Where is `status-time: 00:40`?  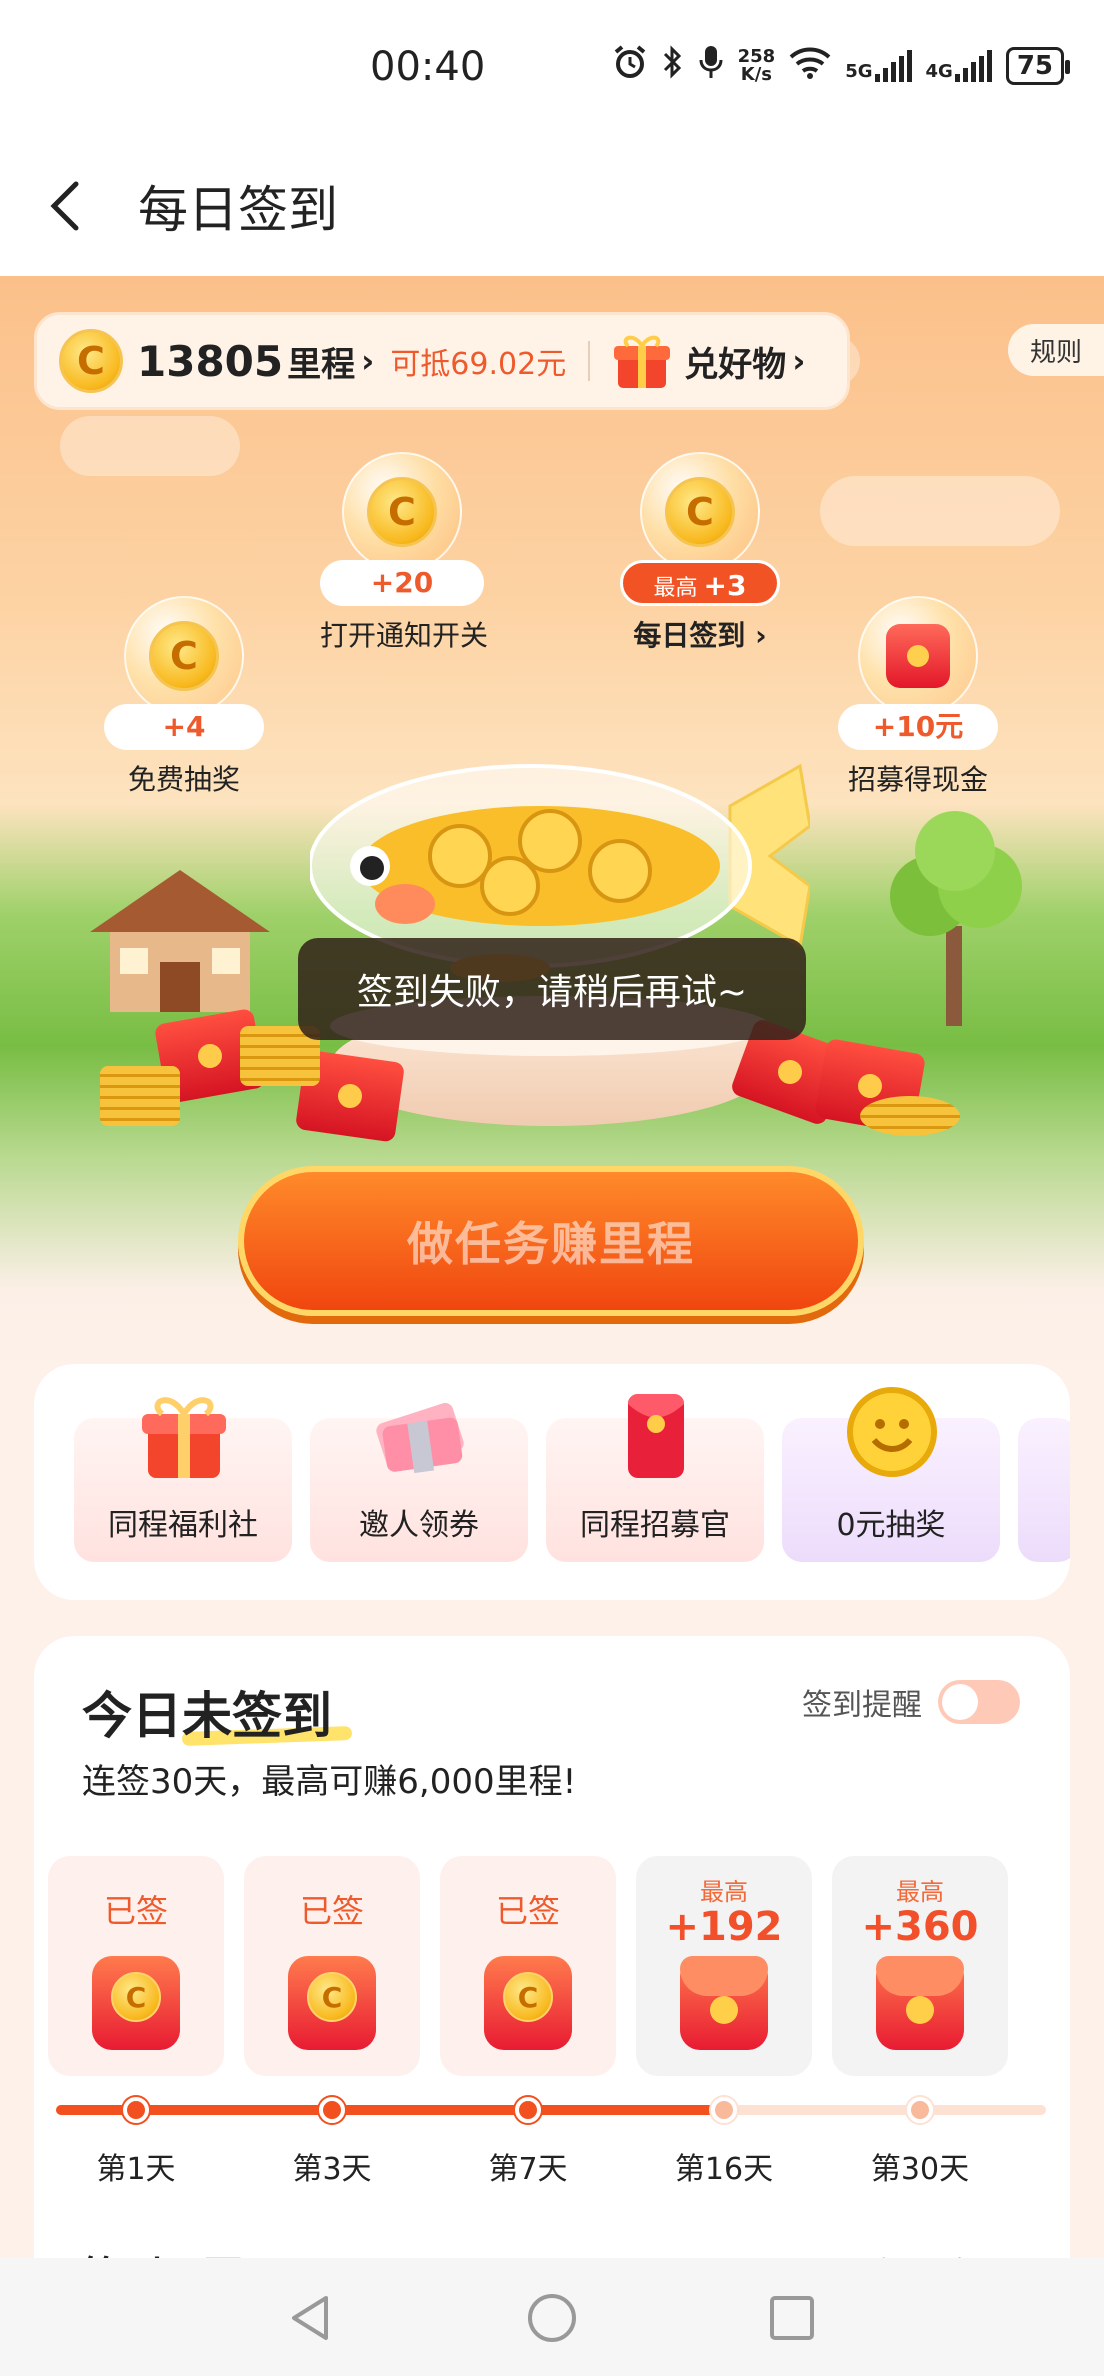 status-time: 00:40 is located at coordinates (428, 67).